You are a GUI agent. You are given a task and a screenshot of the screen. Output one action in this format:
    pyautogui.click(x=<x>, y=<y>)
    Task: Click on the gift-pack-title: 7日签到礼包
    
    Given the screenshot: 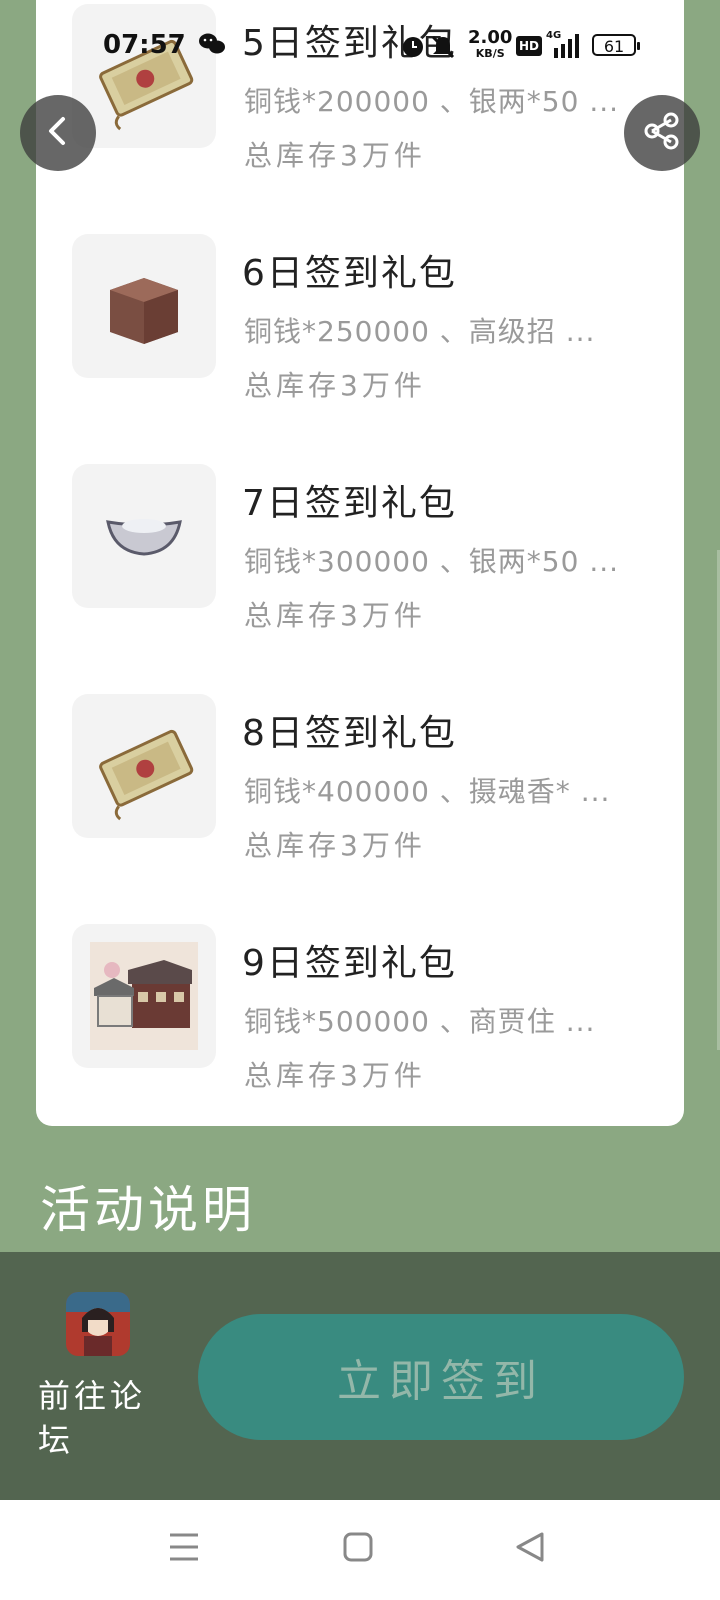 What is the action you would take?
    pyautogui.click(x=349, y=503)
    